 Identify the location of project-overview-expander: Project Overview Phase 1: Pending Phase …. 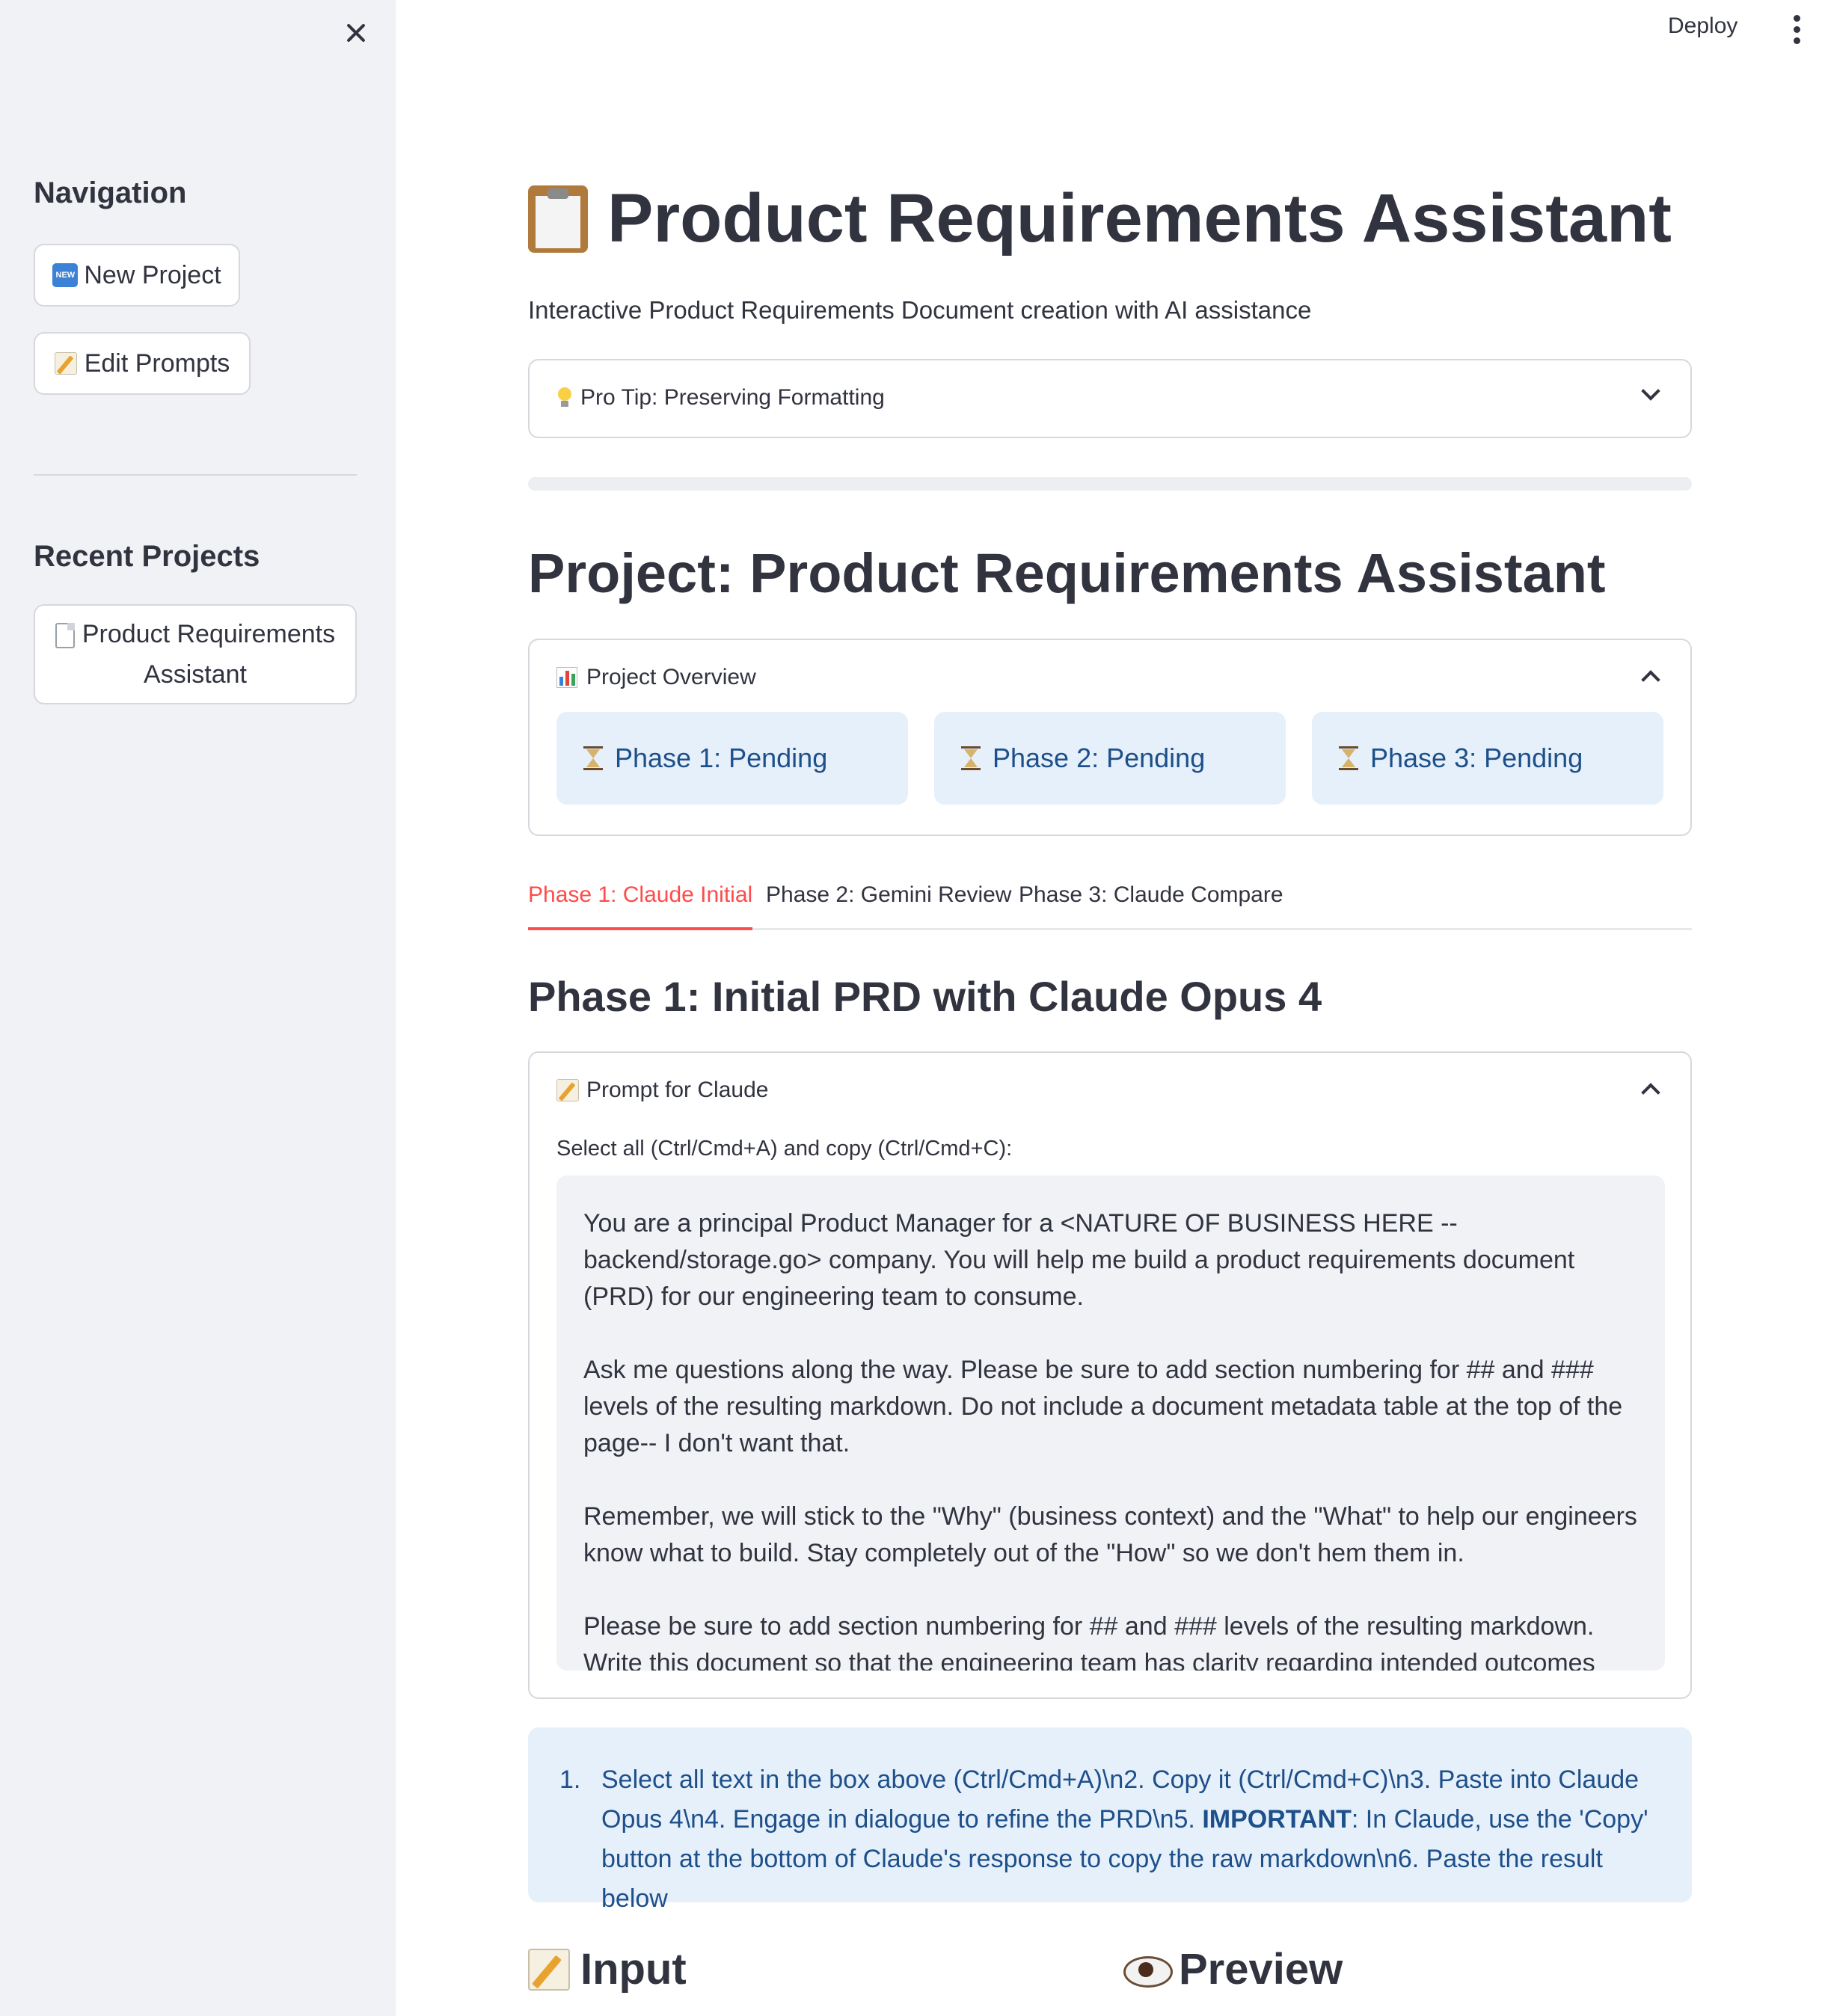
(1110, 737).